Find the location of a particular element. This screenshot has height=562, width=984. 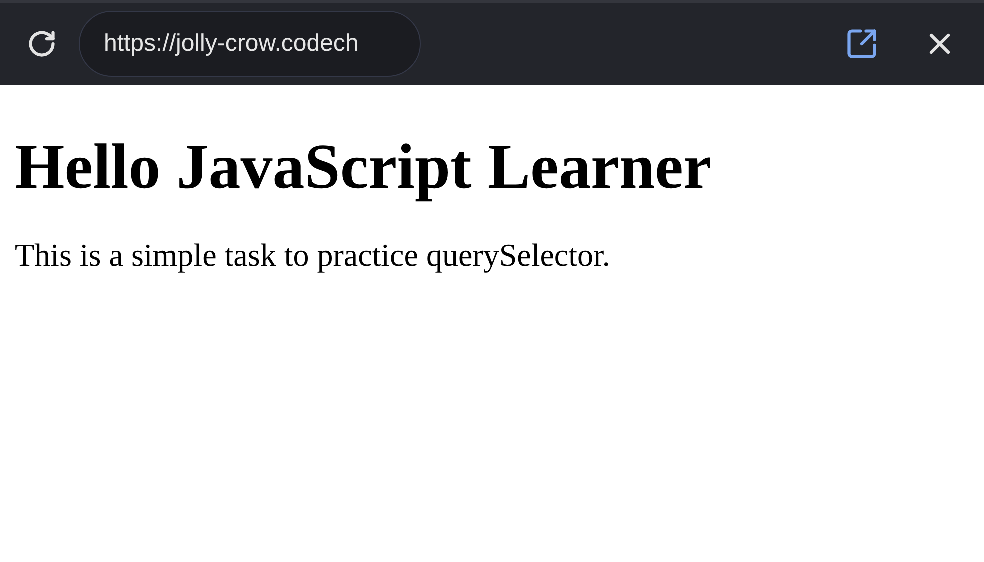

url-field: https://jolly-crow.codech is located at coordinates (250, 44).